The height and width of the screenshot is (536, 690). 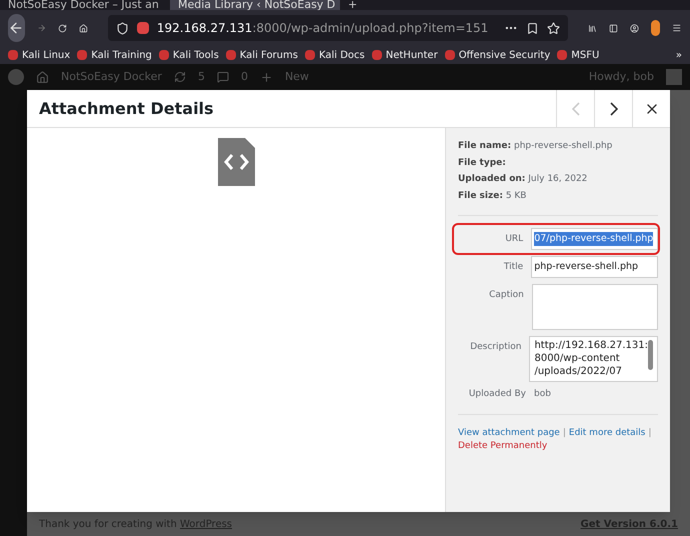 I want to click on bookmark-link: Kali Forums, so click(x=269, y=55).